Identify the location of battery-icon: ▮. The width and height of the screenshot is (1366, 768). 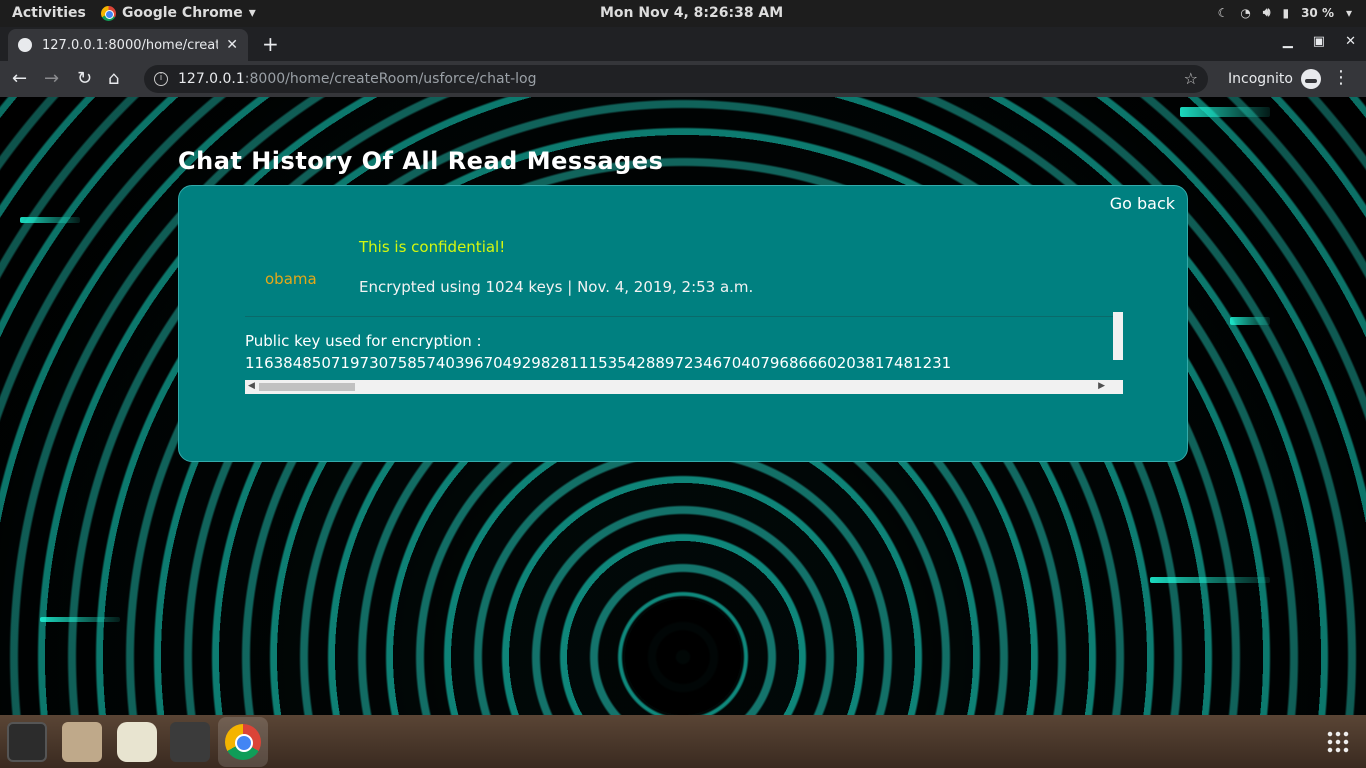
(1286, 12).